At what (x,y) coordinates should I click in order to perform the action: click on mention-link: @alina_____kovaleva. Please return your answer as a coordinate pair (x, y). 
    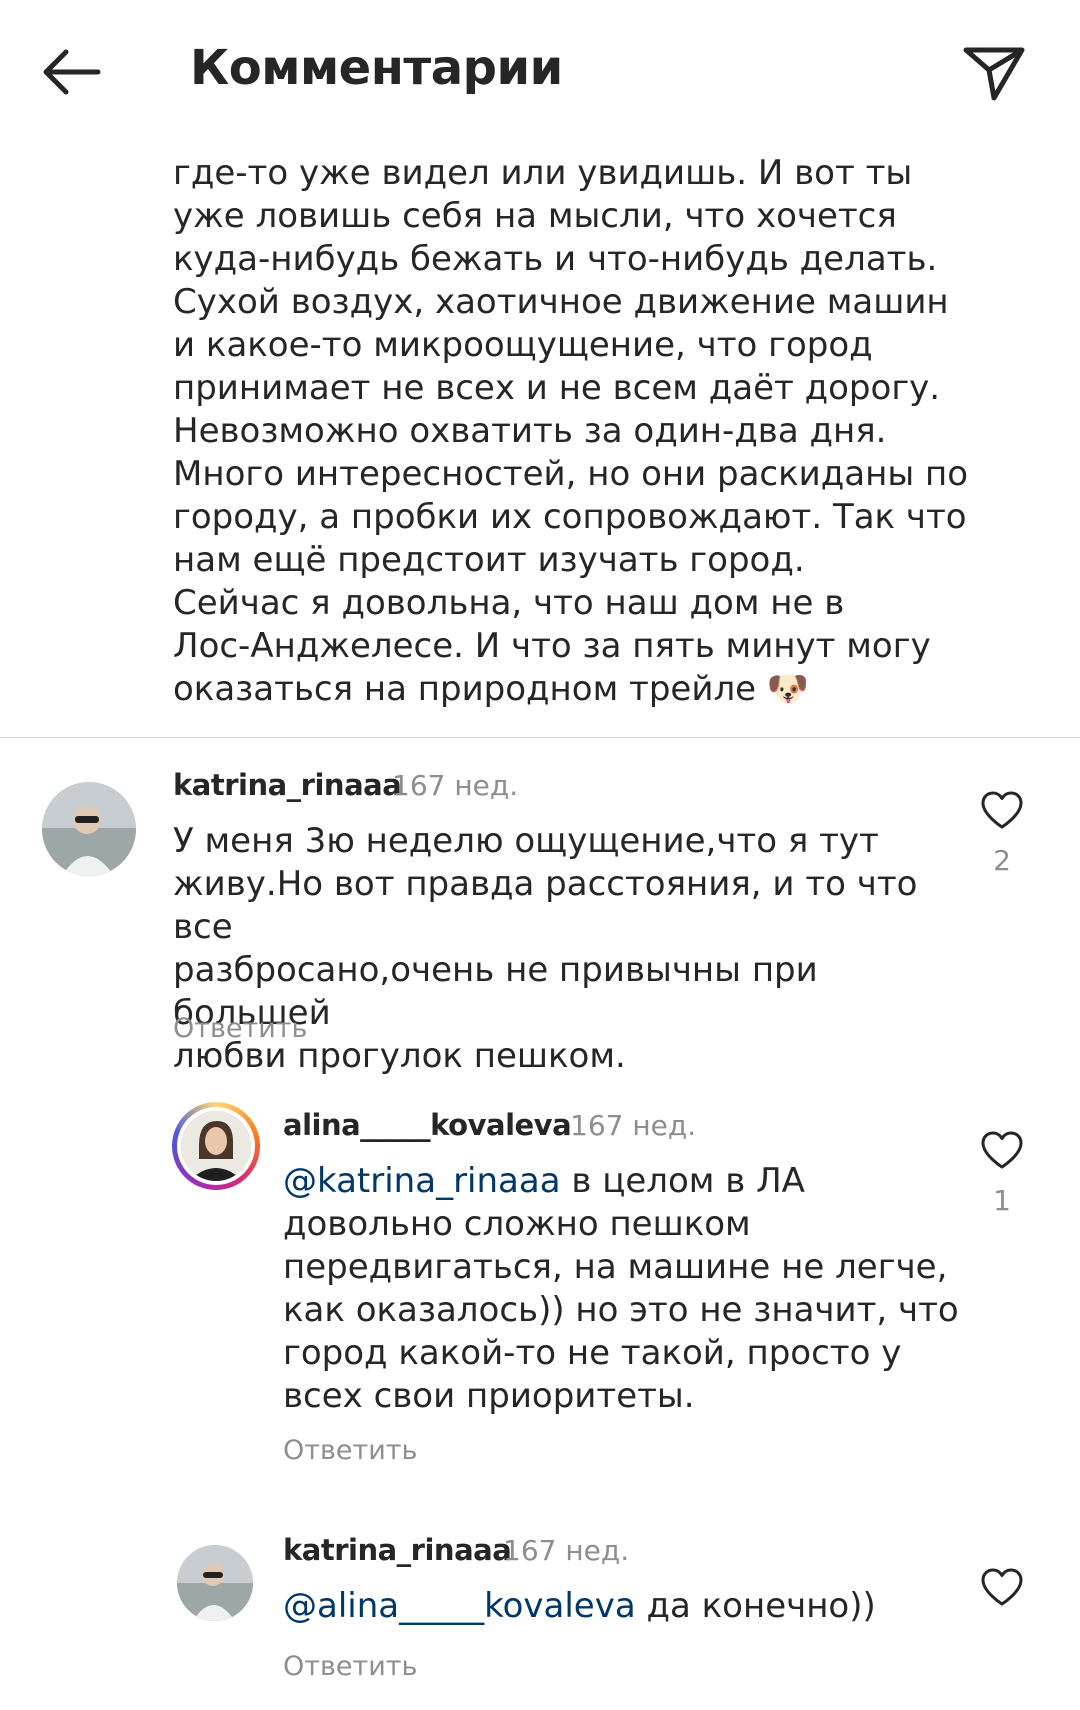
    Looking at the image, I should click on (459, 1606).